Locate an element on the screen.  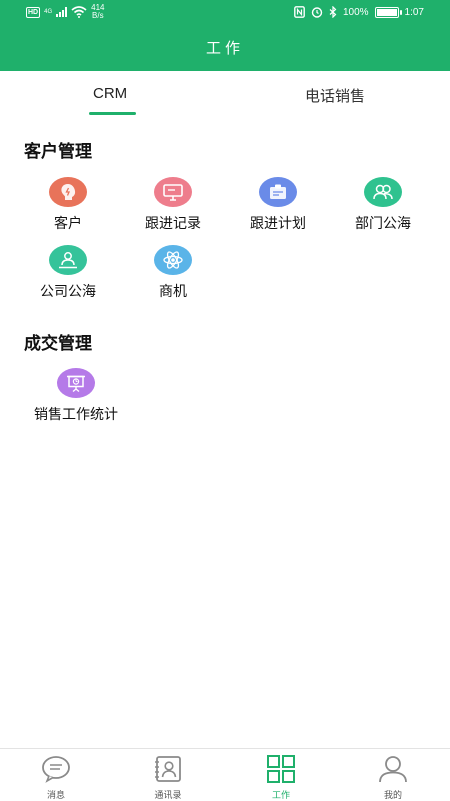
tab-phone-sales: 电话销售 is located at coordinates (335, 95).